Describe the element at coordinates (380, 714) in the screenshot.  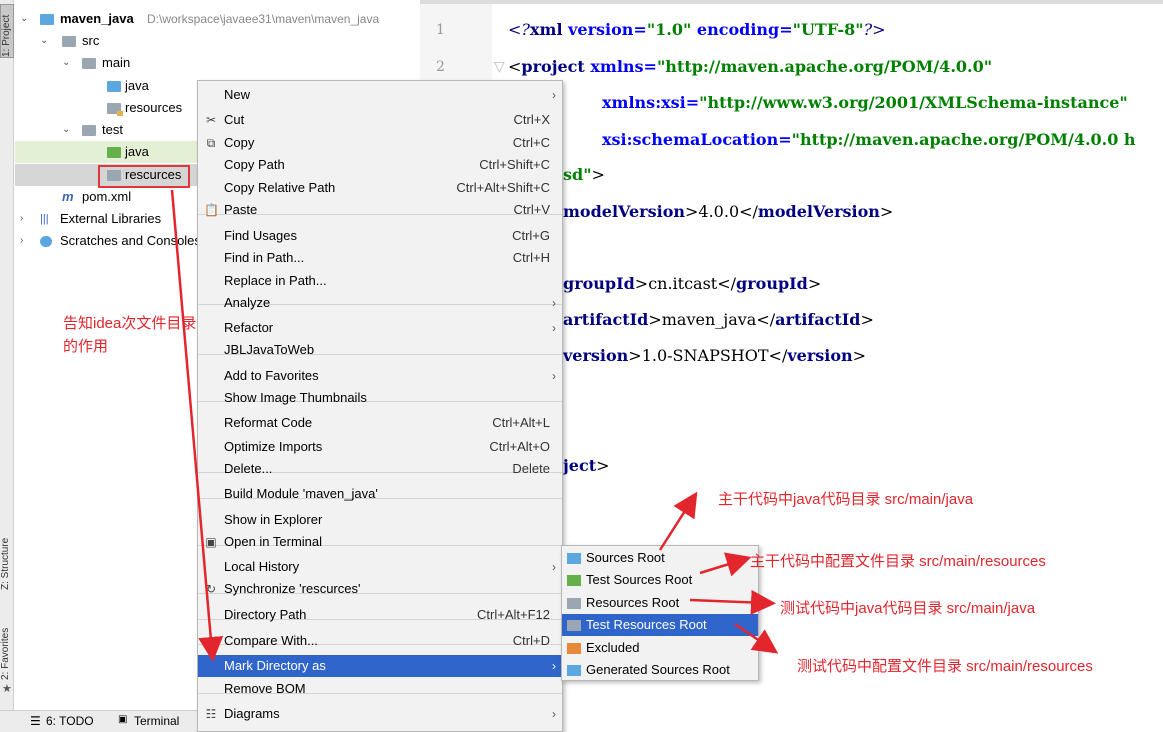
I see `menu-item-diagrams: ☷ Diagrams ›` at that location.